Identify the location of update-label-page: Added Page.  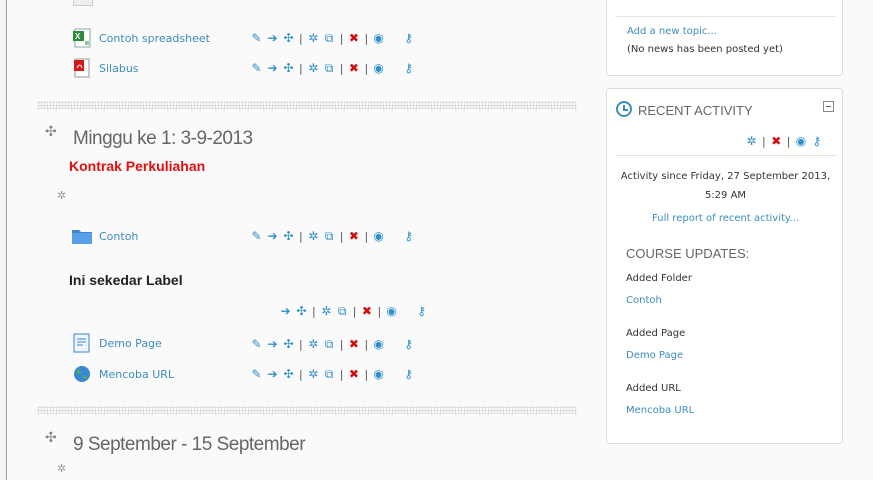
(656, 333).